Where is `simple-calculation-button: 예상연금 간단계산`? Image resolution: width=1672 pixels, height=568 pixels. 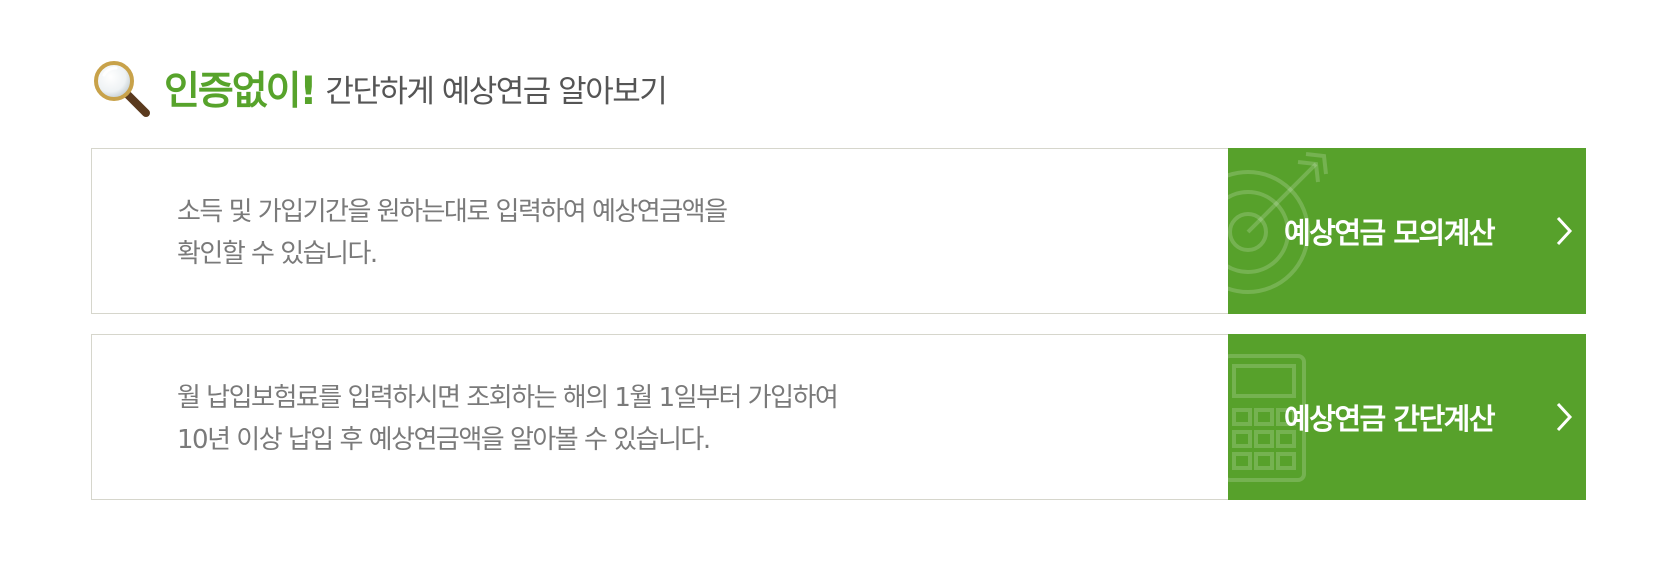 simple-calculation-button: 예상연금 간단계산 is located at coordinates (1407, 417).